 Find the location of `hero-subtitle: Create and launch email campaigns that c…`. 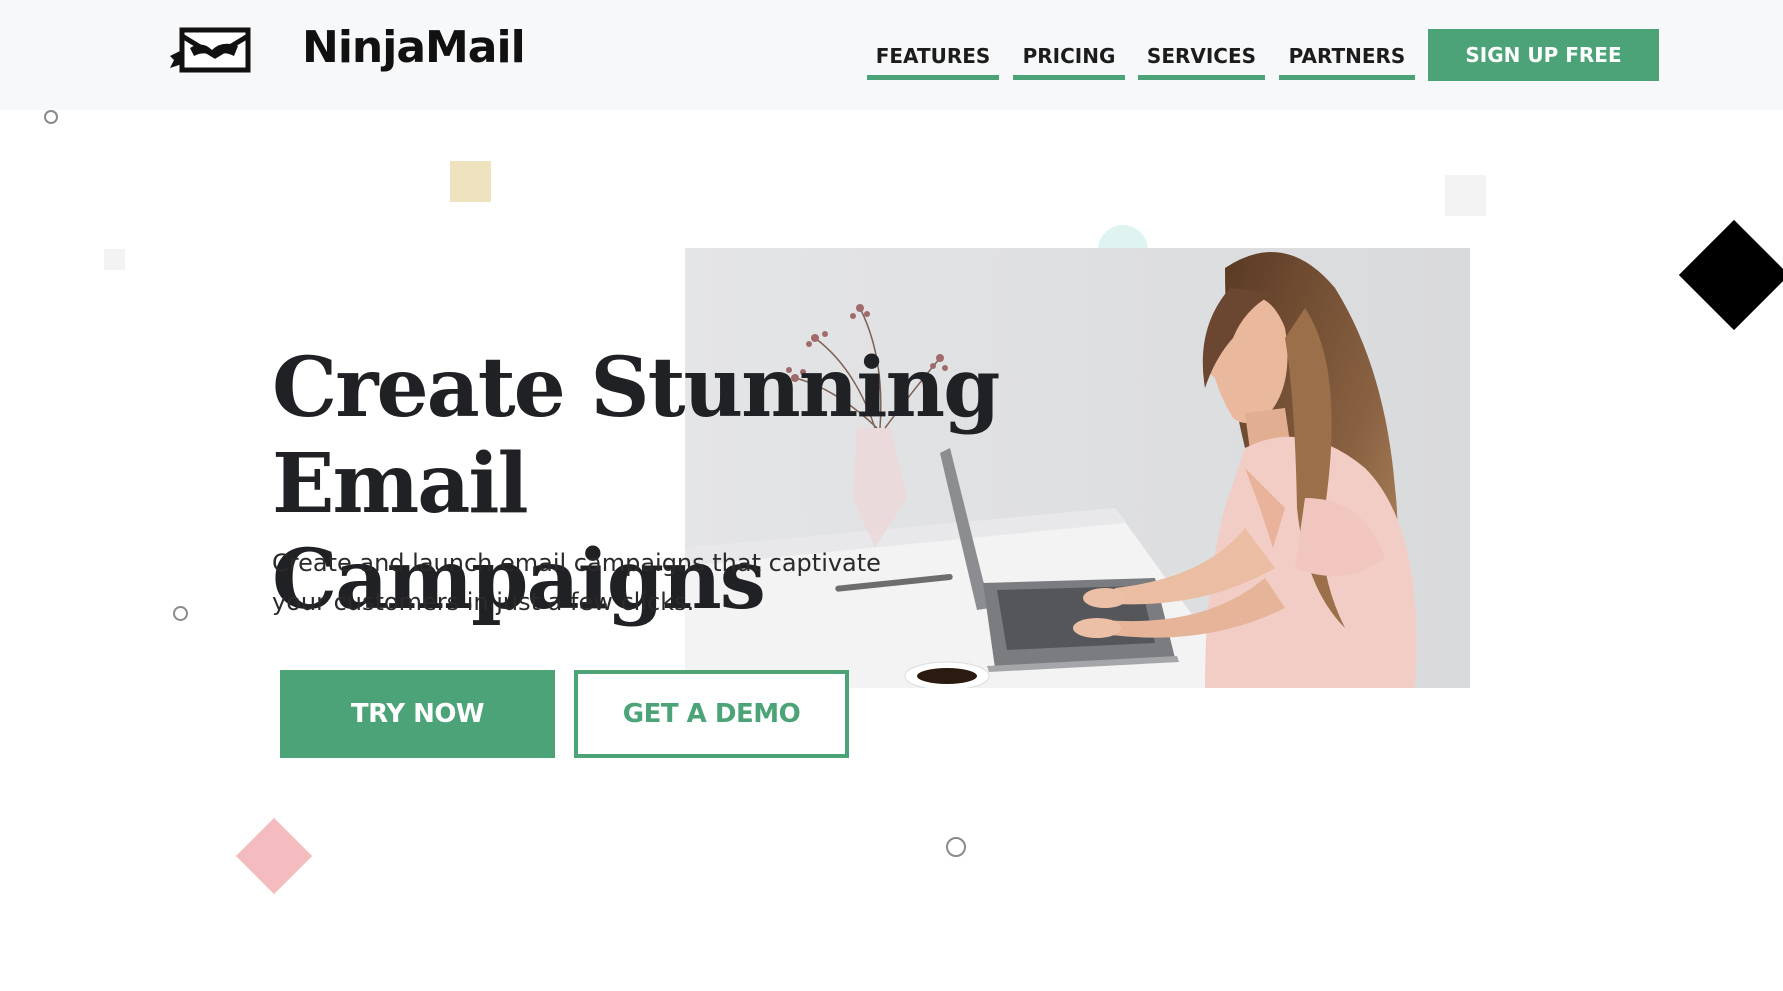

hero-subtitle: Create and launch email campaigns that c… is located at coordinates (592, 583).